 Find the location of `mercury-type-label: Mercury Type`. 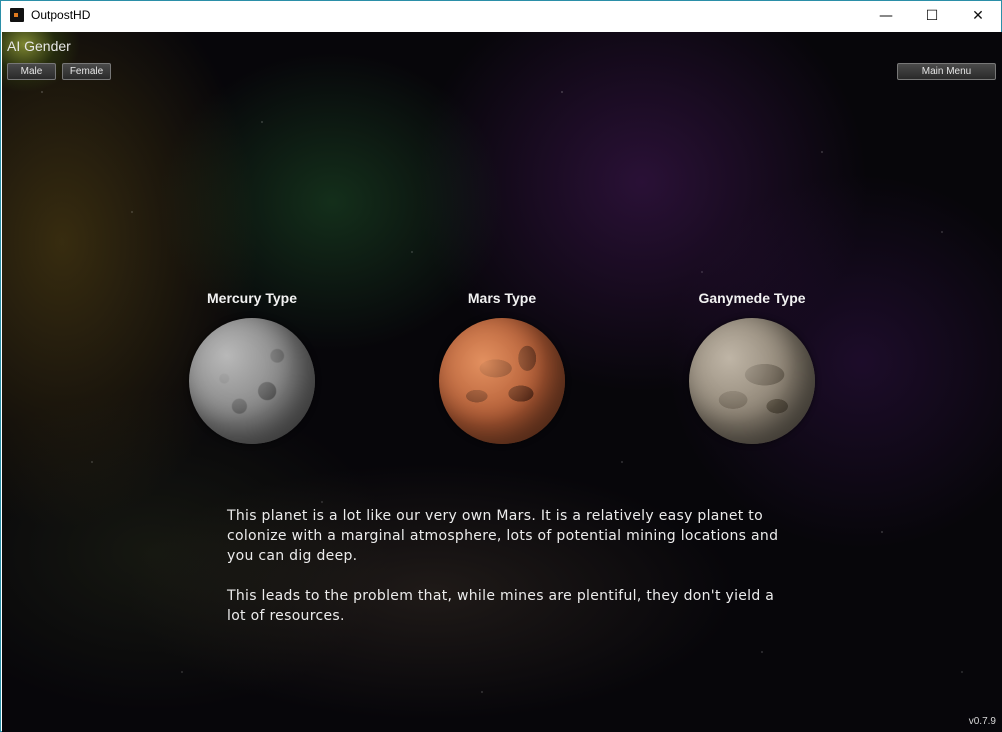

mercury-type-label: Mercury Type is located at coordinates (252, 298).